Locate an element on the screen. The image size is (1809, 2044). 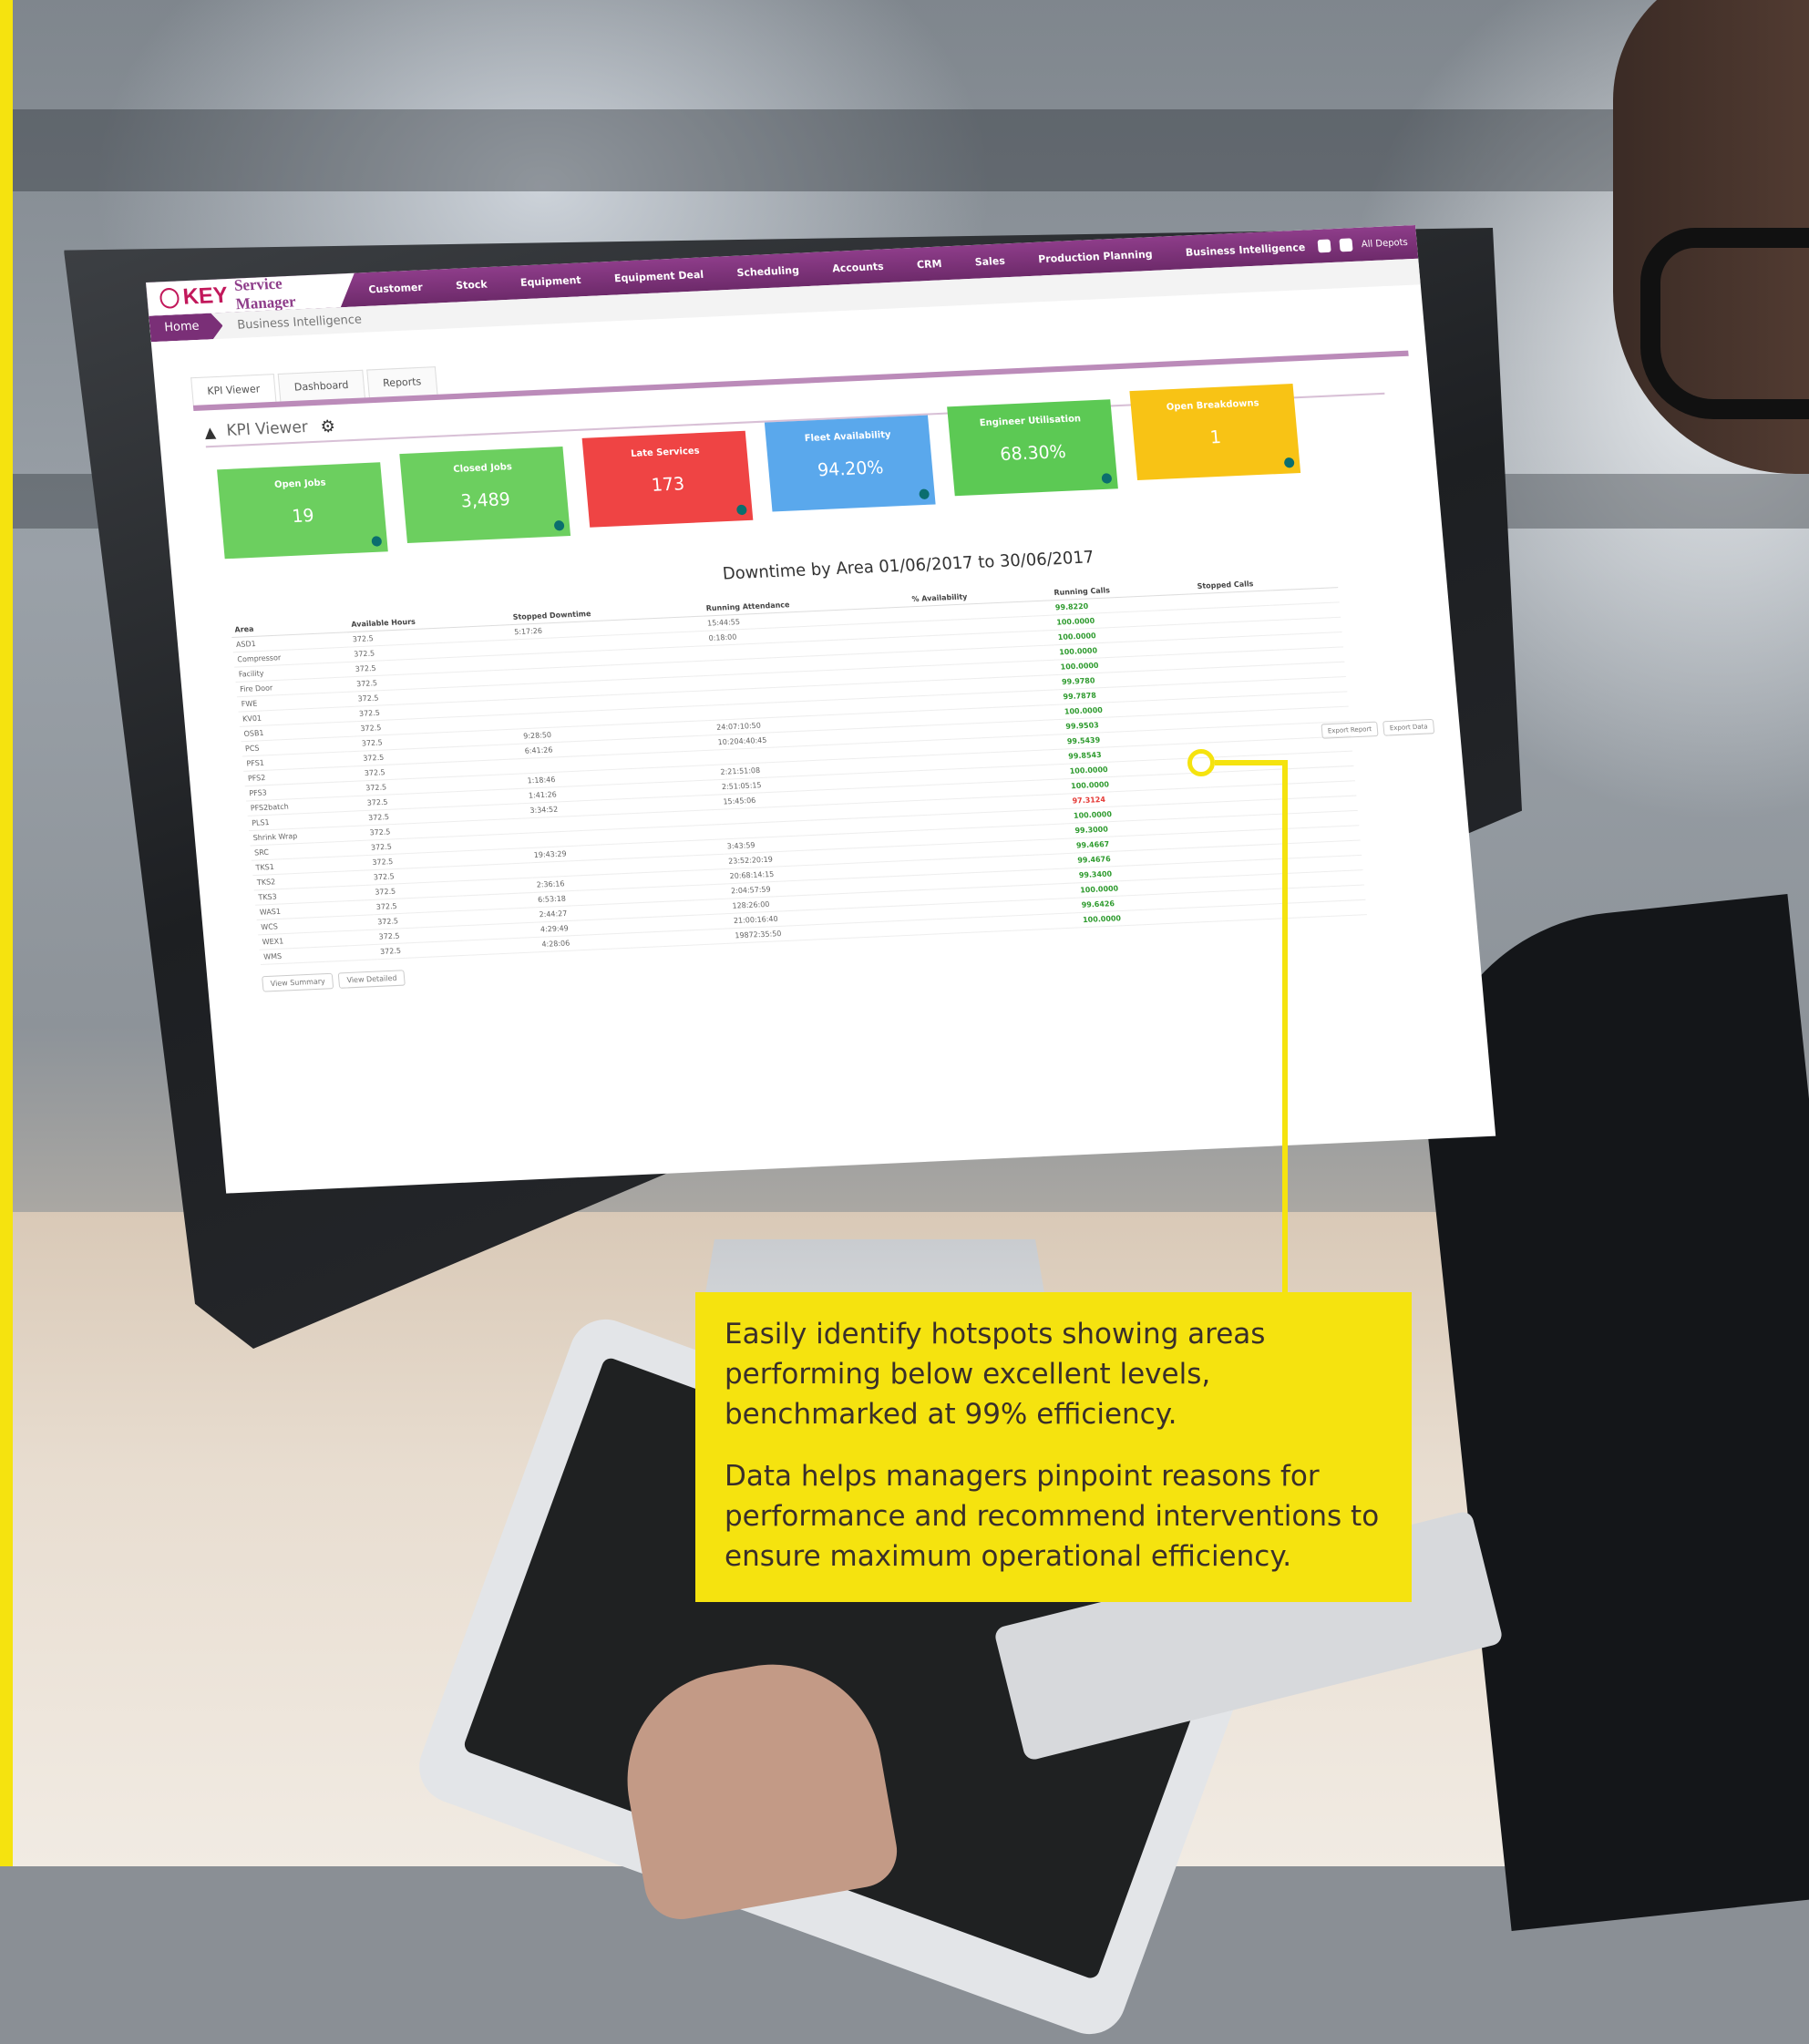
callout-leader-vertical is located at coordinates (1285, 1029).